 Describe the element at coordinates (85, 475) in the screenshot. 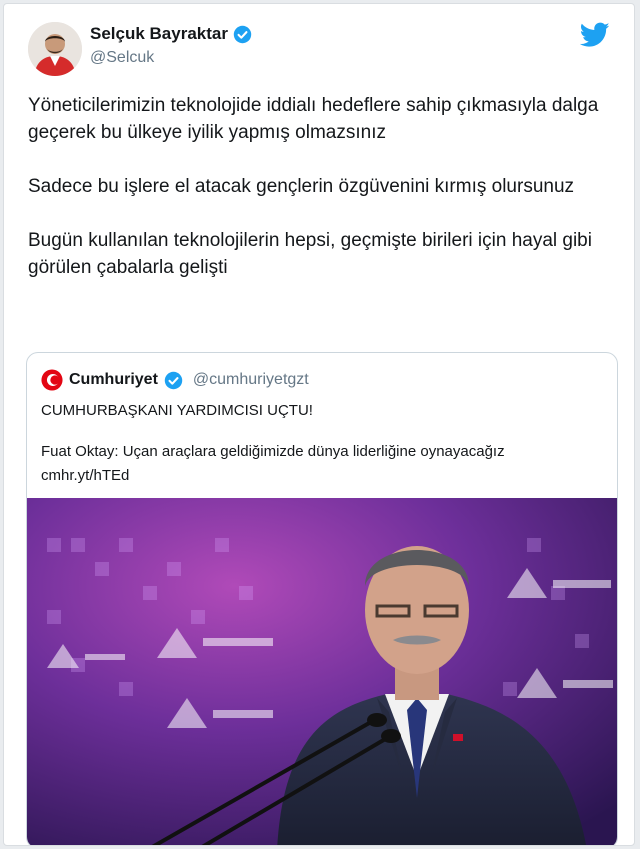

I see `quoted-link: cmhr.yt/hTEd` at that location.